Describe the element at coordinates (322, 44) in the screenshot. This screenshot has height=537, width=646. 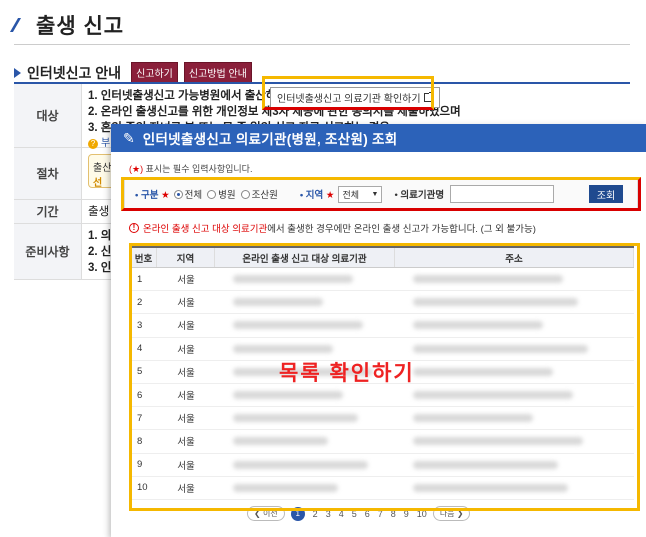
I see `title-divider` at that location.